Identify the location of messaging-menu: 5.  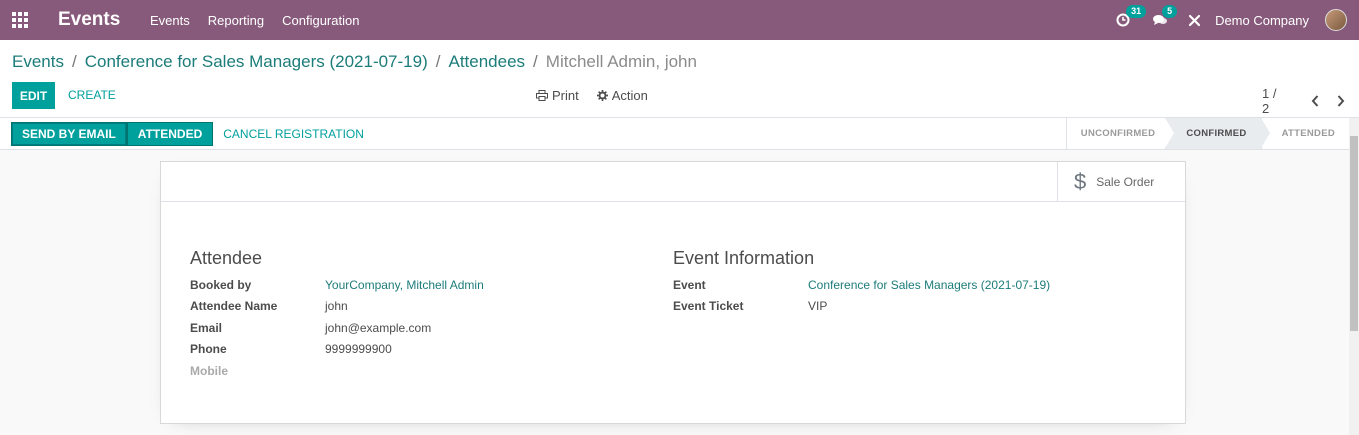
(1165, 16).